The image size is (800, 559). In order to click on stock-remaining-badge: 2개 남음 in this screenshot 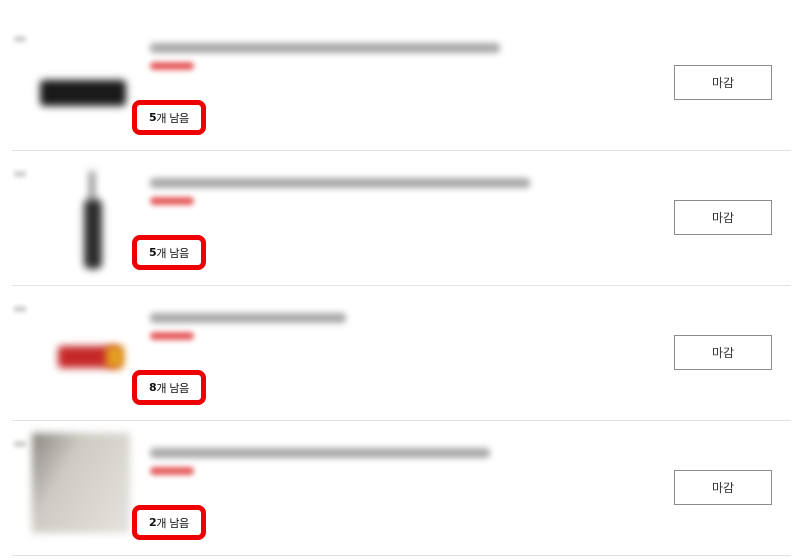, I will do `click(169, 522)`.